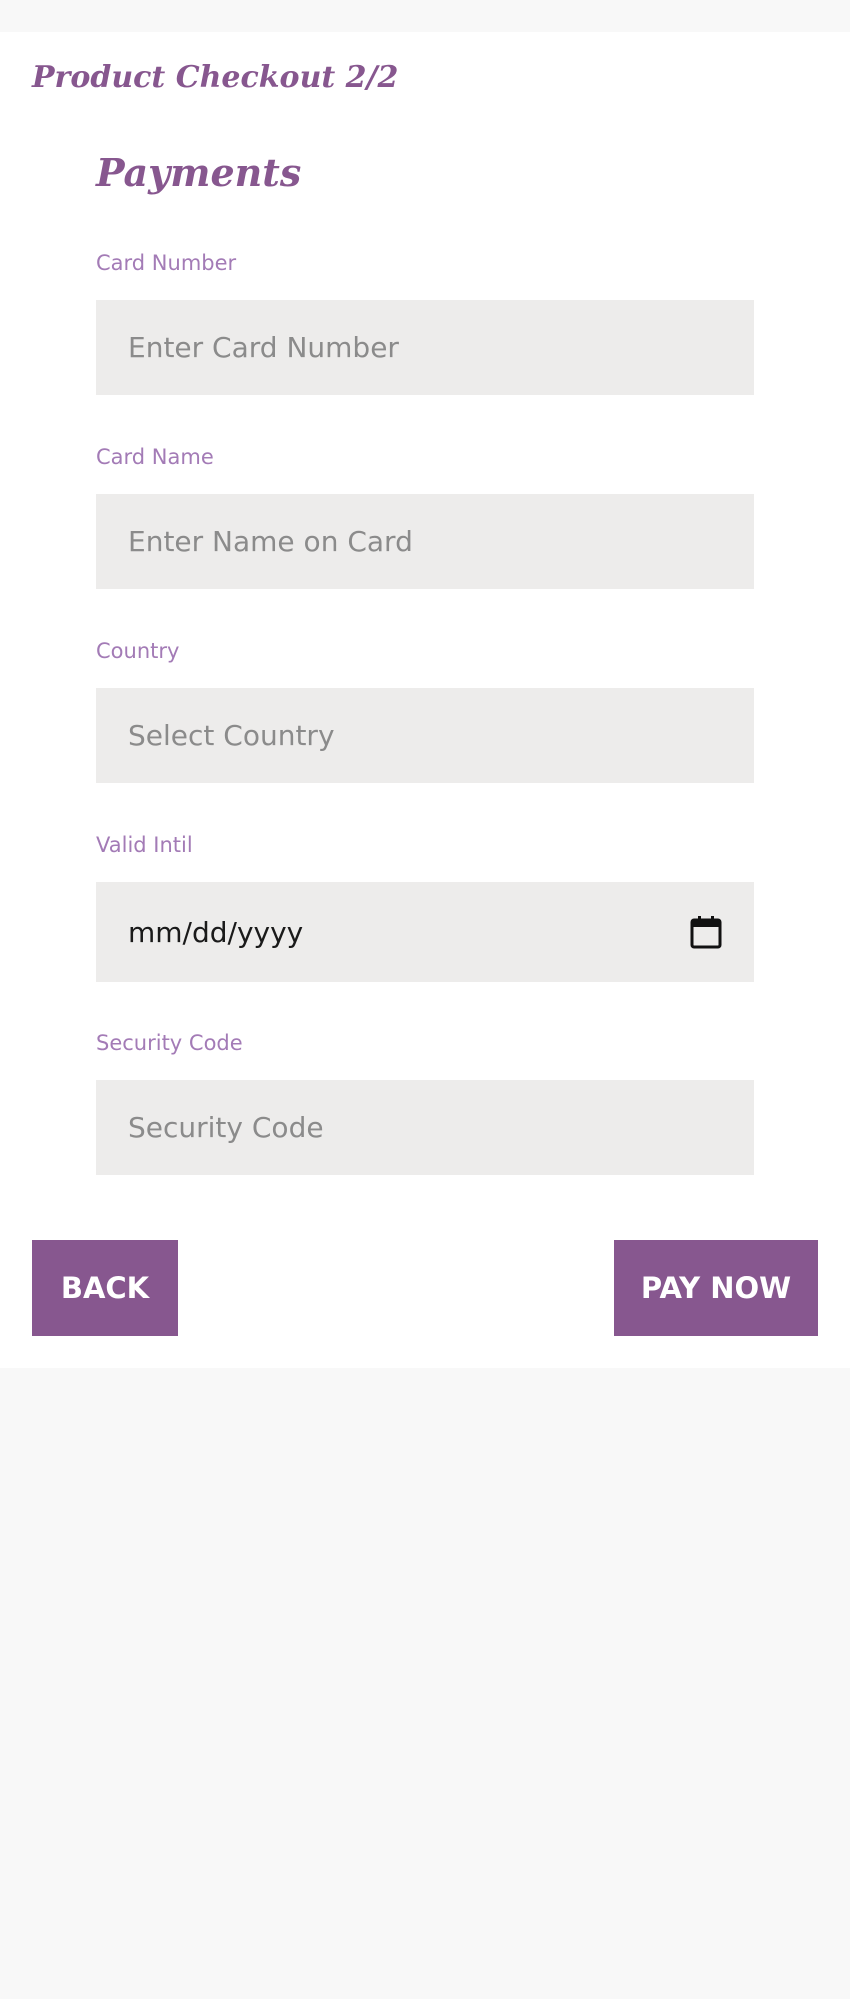 The width and height of the screenshot is (850, 1999). I want to click on card-name-label: Card Name, so click(155, 457).